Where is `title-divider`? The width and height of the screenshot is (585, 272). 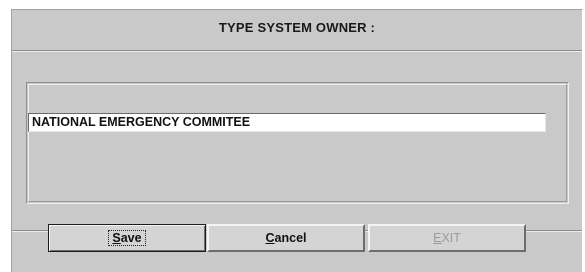 title-divider is located at coordinates (297, 51).